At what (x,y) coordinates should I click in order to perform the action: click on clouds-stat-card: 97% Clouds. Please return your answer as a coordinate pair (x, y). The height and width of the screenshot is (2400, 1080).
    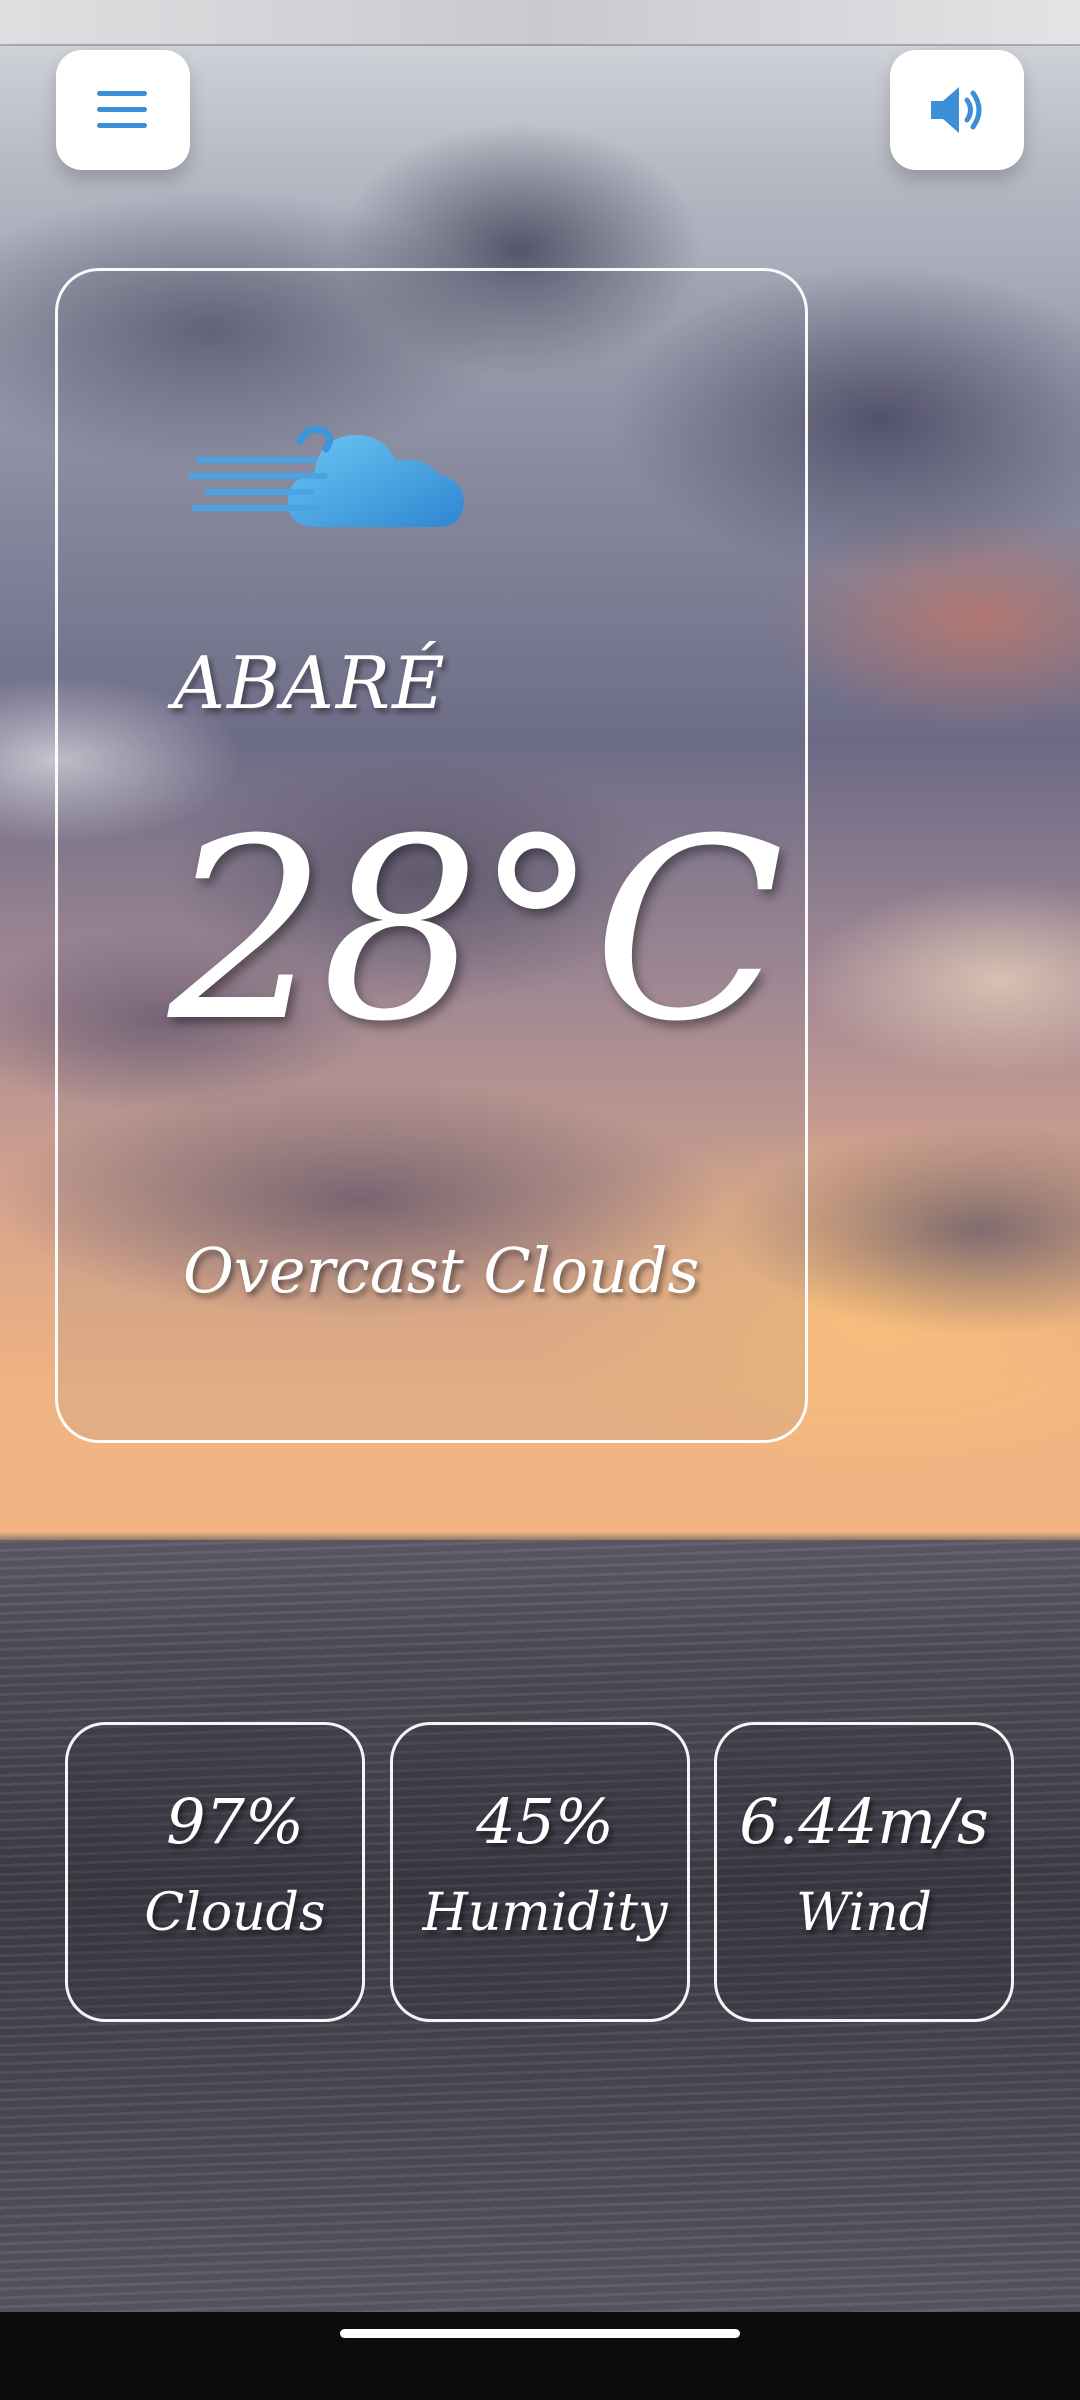
    Looking at the image, I should click on (215, 1872).